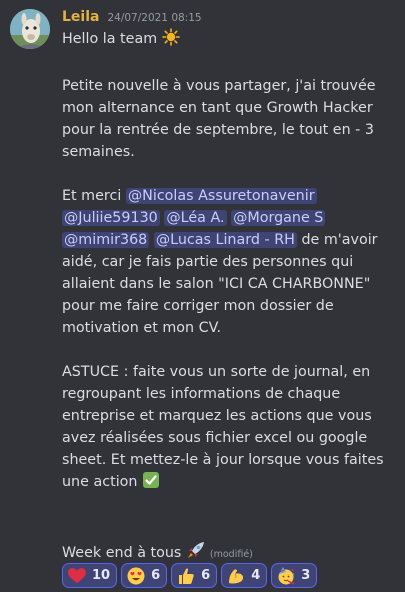  I want to click on reaction-thumbs-up: 6, so click(194, 575).